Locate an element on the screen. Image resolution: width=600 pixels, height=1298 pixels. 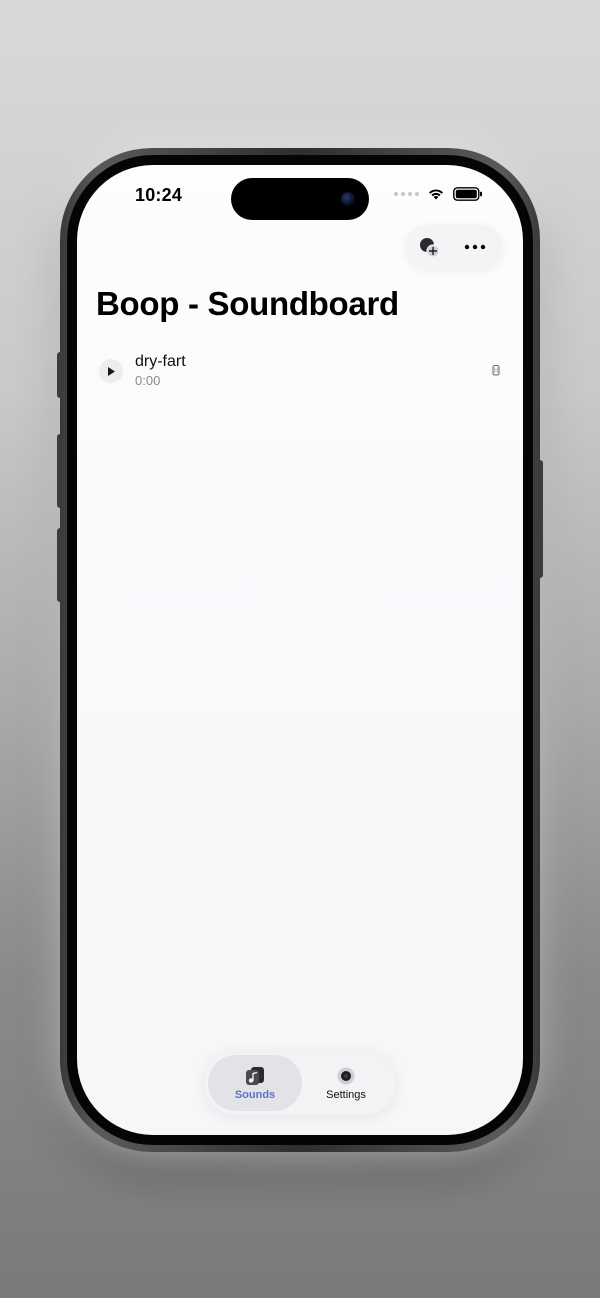
ellipsis-icon is located at coordinates (475, 247).